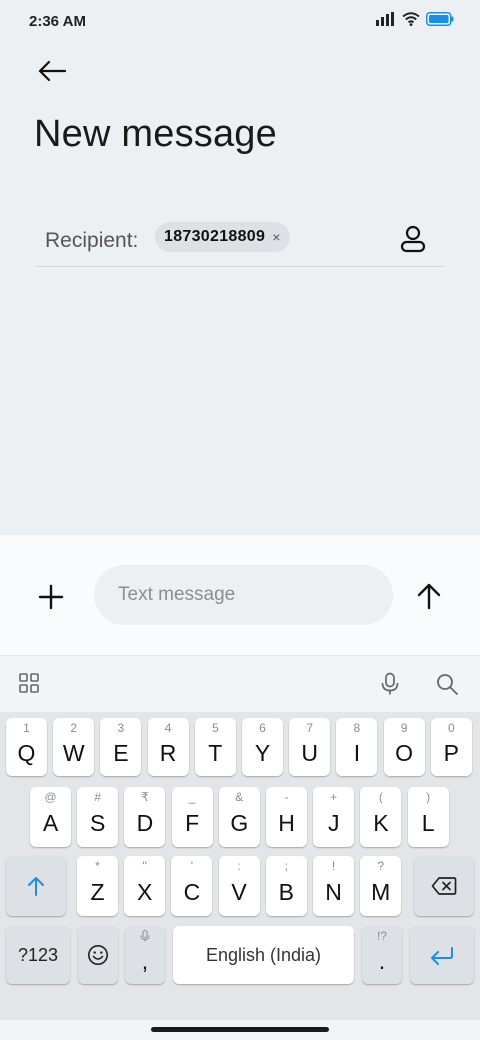  I want to click on voice-input-button, so click(391, 684).